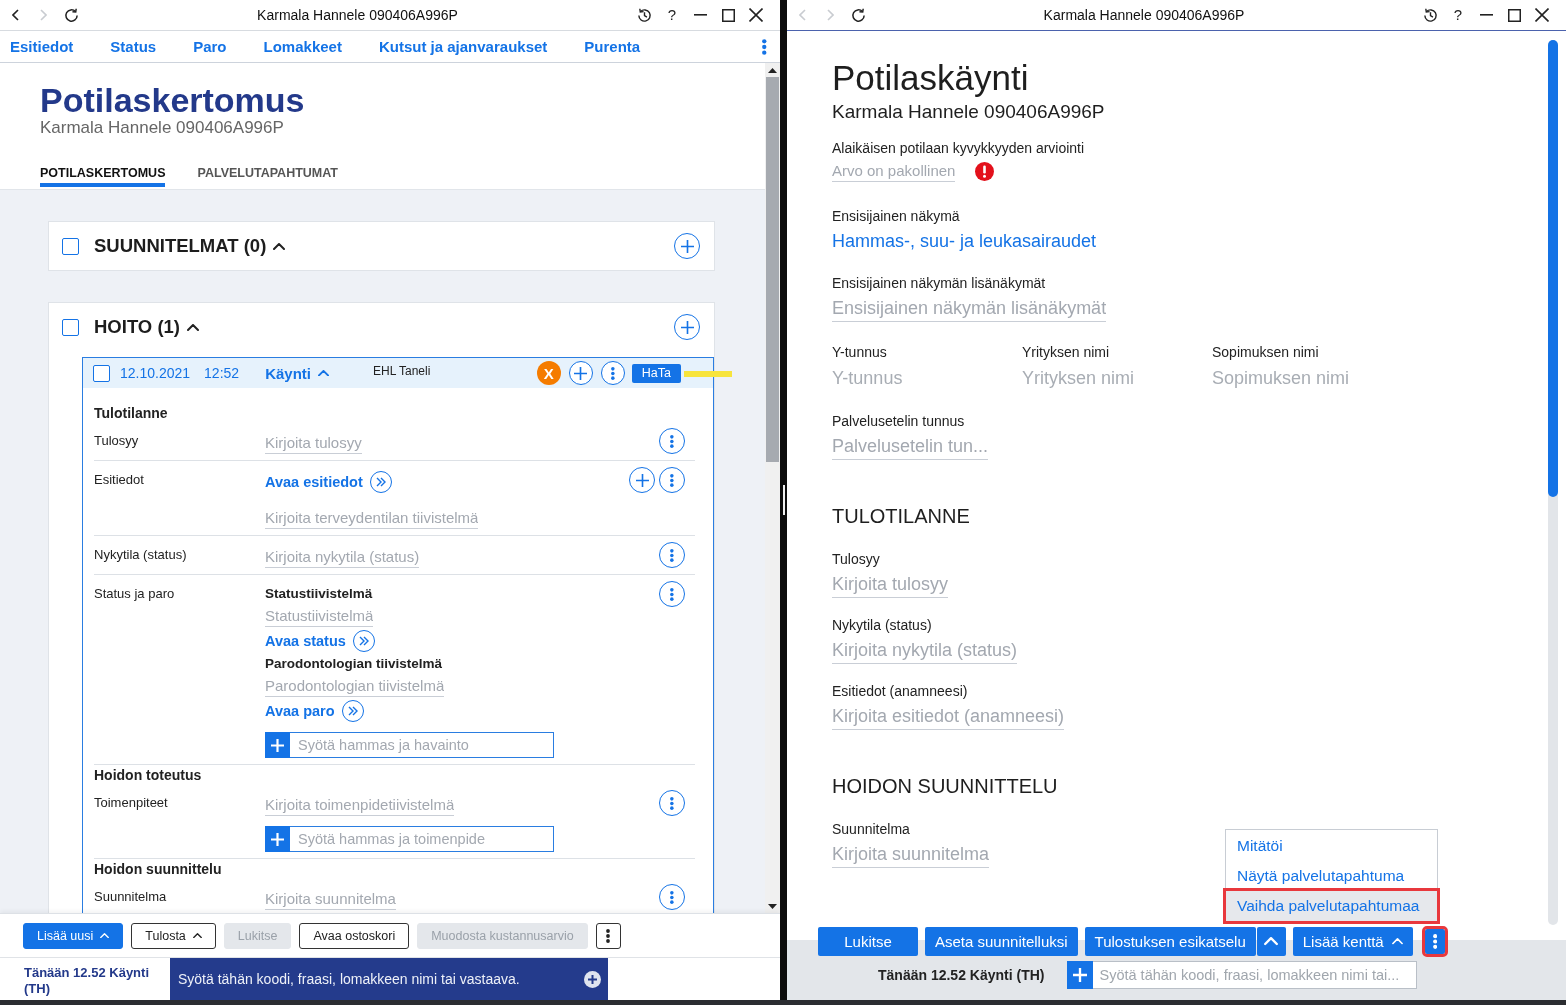  What do you see at coordinates (319, 593) in the screenshot?
I see `subheading: Statustiivistelmä` at bounding box center [319, 593].